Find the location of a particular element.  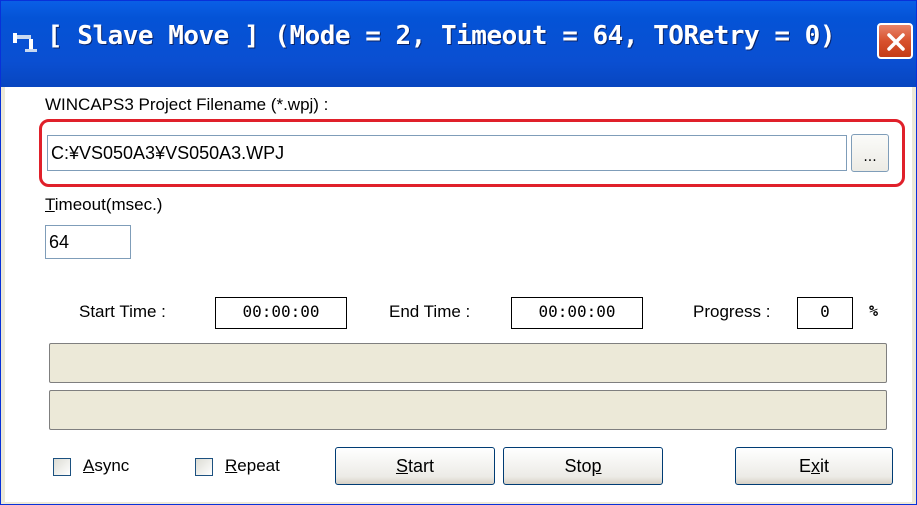

timeout-label-rest: imeout(msec.) is located at coordinates (108, 204).